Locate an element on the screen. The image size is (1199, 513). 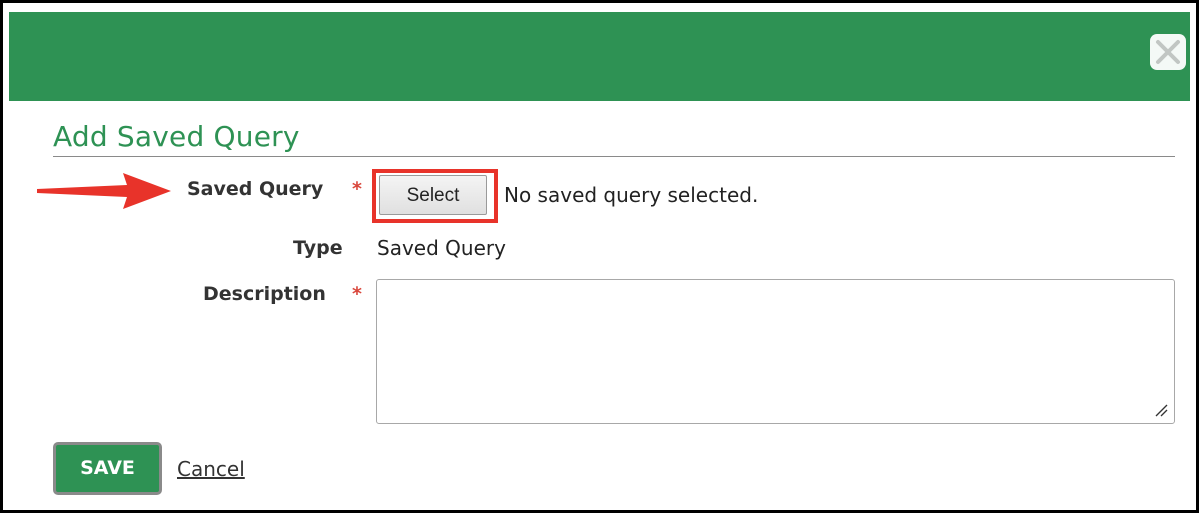
description-required-mark: * is located at coordinates (357, 294).